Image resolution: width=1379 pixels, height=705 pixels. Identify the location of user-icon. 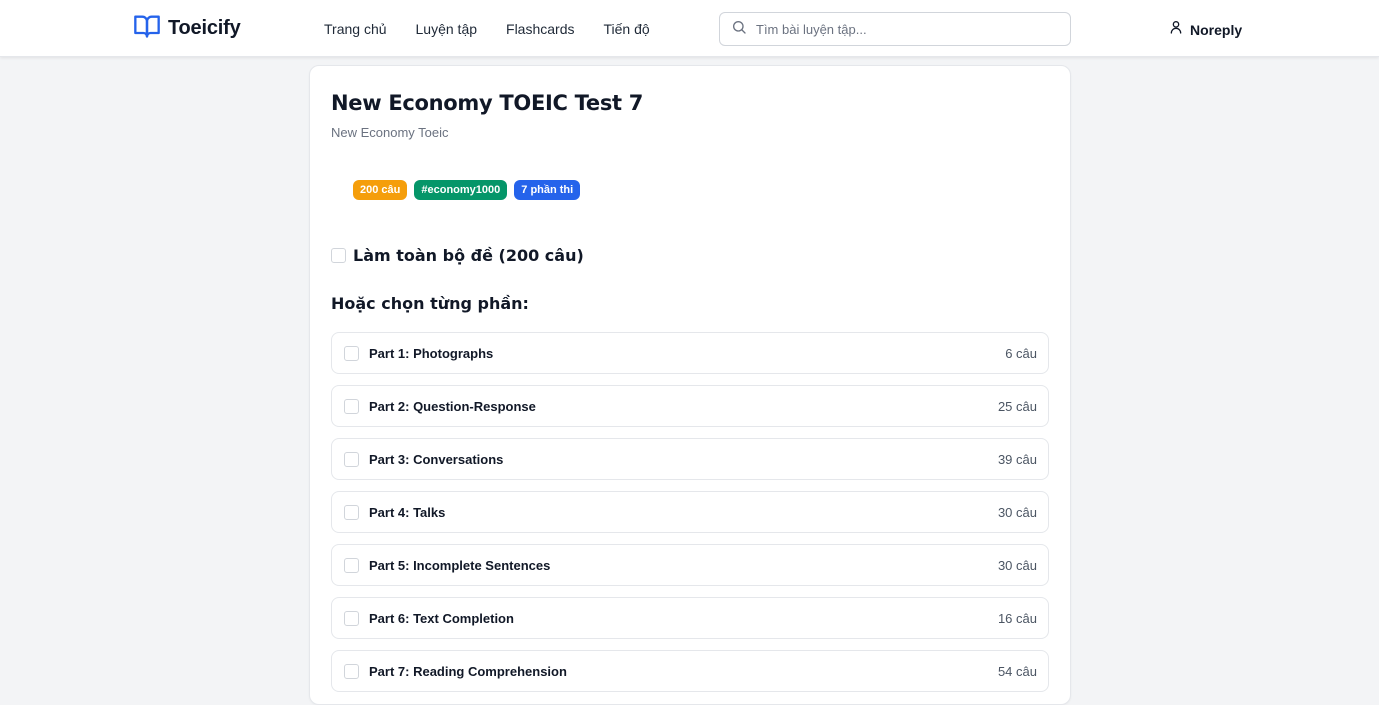
(1176, 29).